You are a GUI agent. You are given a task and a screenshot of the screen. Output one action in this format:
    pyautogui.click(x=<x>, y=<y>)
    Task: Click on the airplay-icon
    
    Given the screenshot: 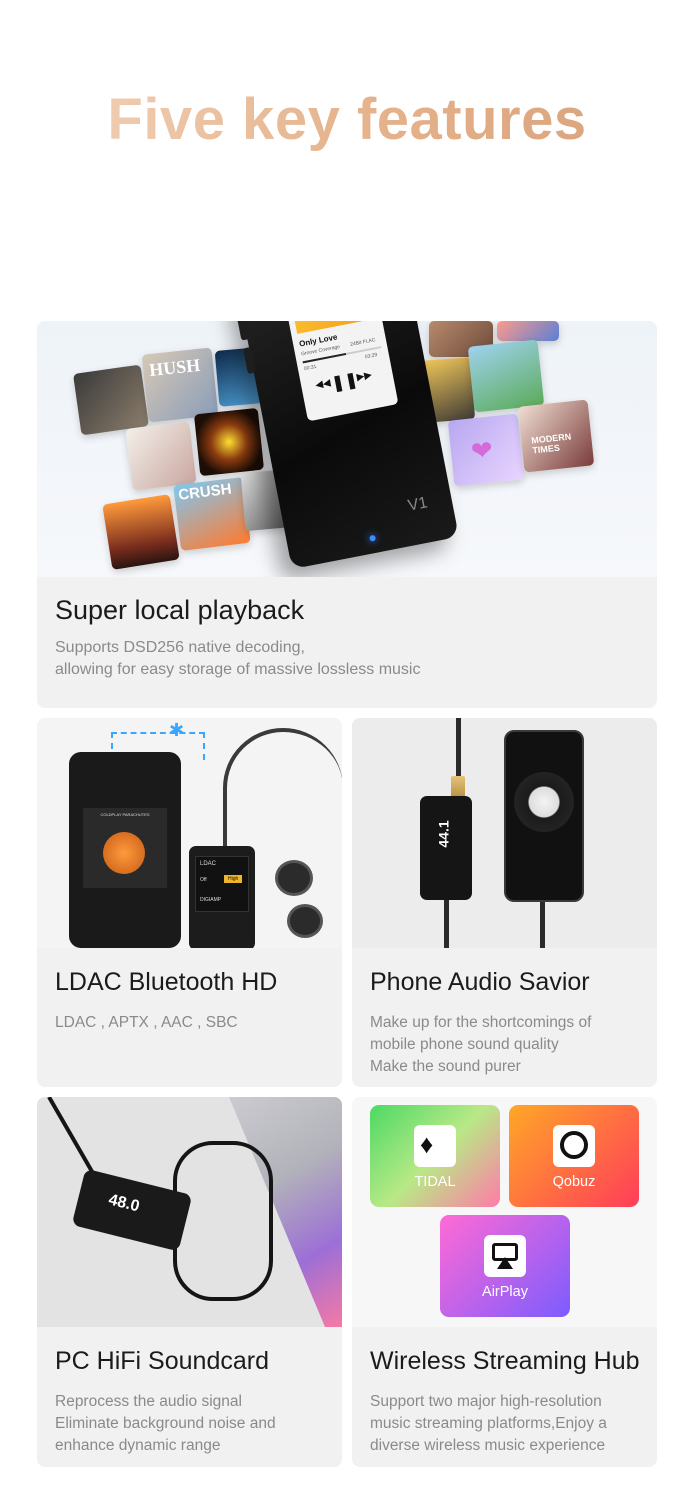 What is the action you would take?
    pyautogui.click(x=505, y=1256)
    